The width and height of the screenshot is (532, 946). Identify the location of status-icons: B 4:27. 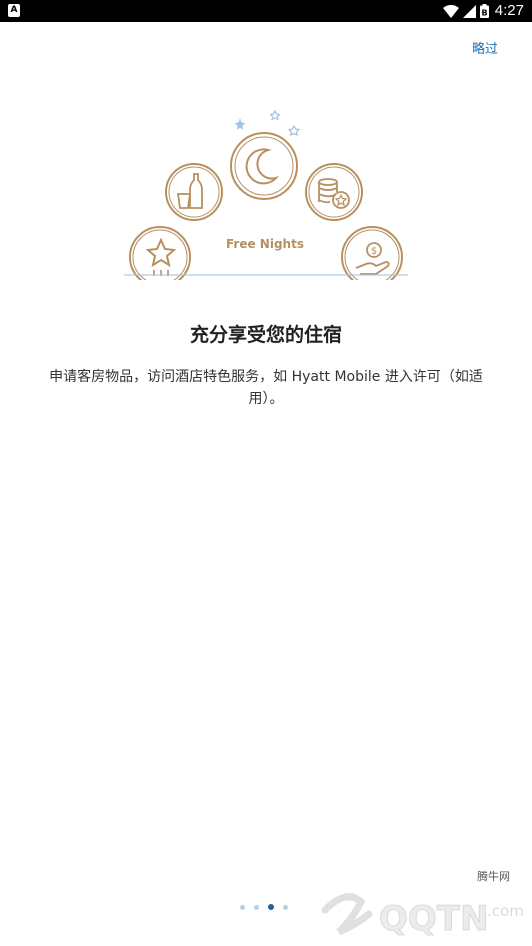
(483, 11).